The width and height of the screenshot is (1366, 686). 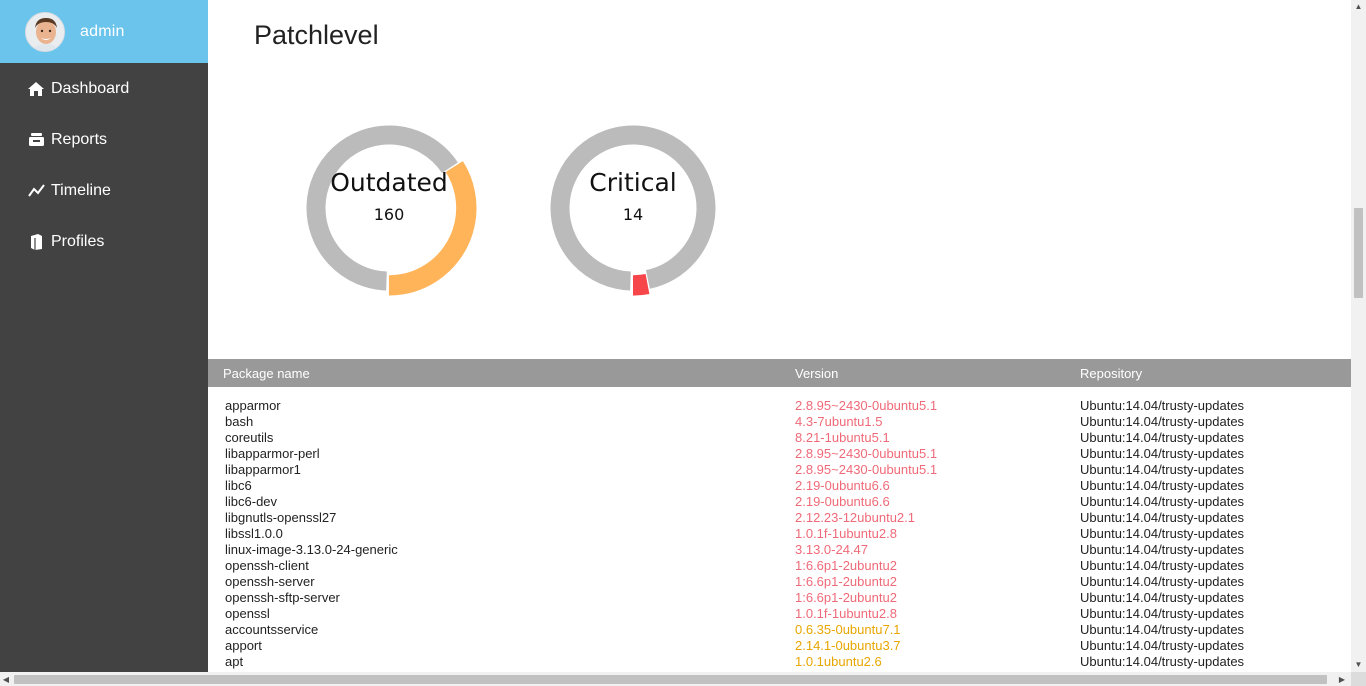 I want to click on package-name: libc6-dev, so click(x=251, y=501).